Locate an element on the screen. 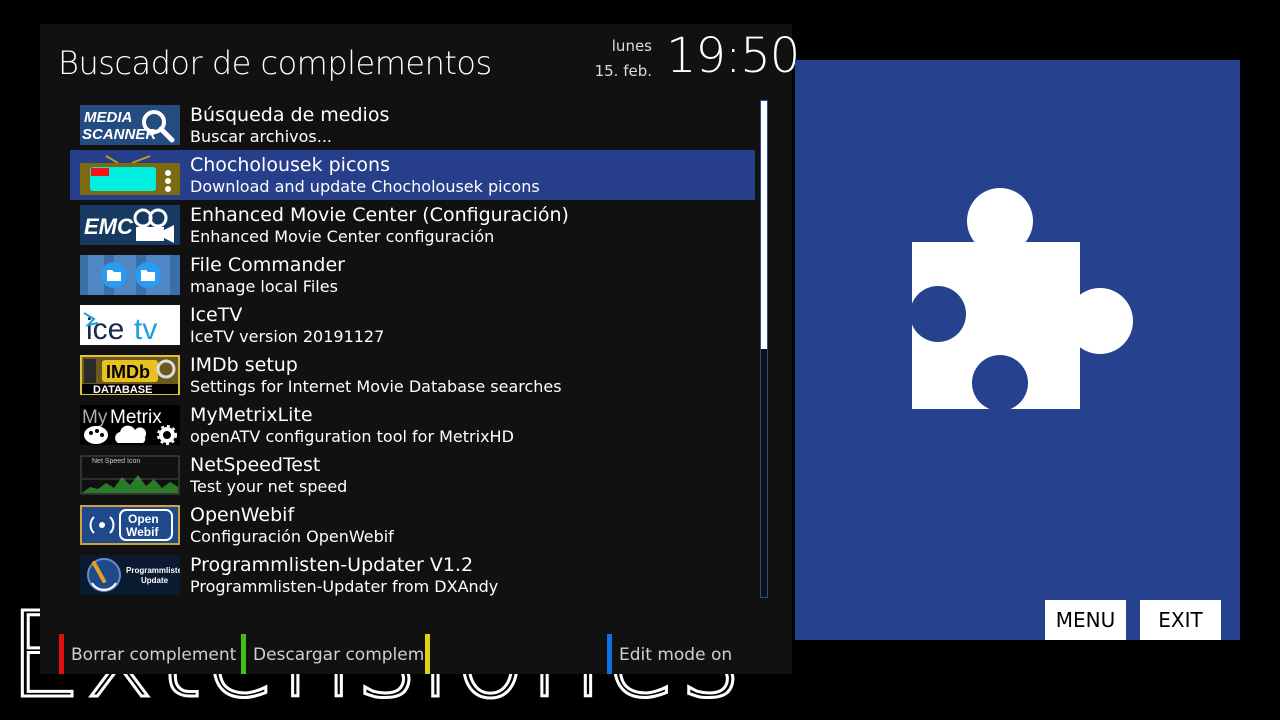 This screenshot has width=1280, height=720. yellow-key-bar is located at coordinates (427, 654).